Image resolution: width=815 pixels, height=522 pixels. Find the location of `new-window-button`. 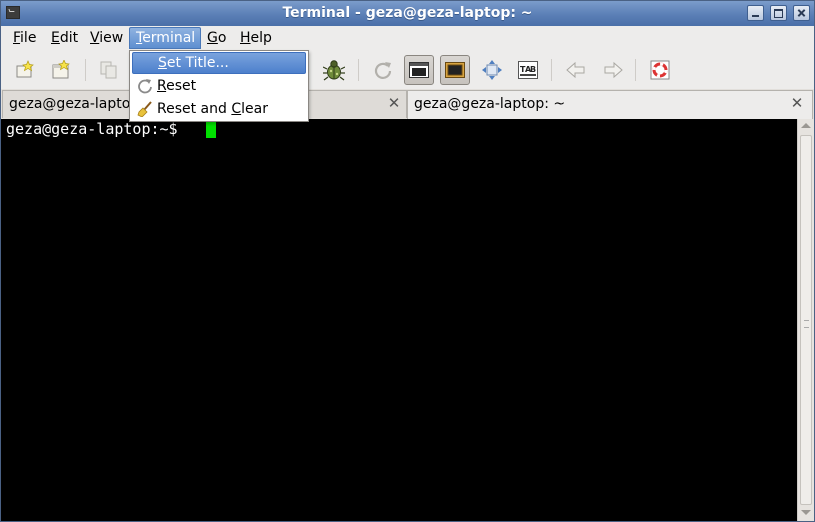

new-window-button is located at coordinates (61, 70).